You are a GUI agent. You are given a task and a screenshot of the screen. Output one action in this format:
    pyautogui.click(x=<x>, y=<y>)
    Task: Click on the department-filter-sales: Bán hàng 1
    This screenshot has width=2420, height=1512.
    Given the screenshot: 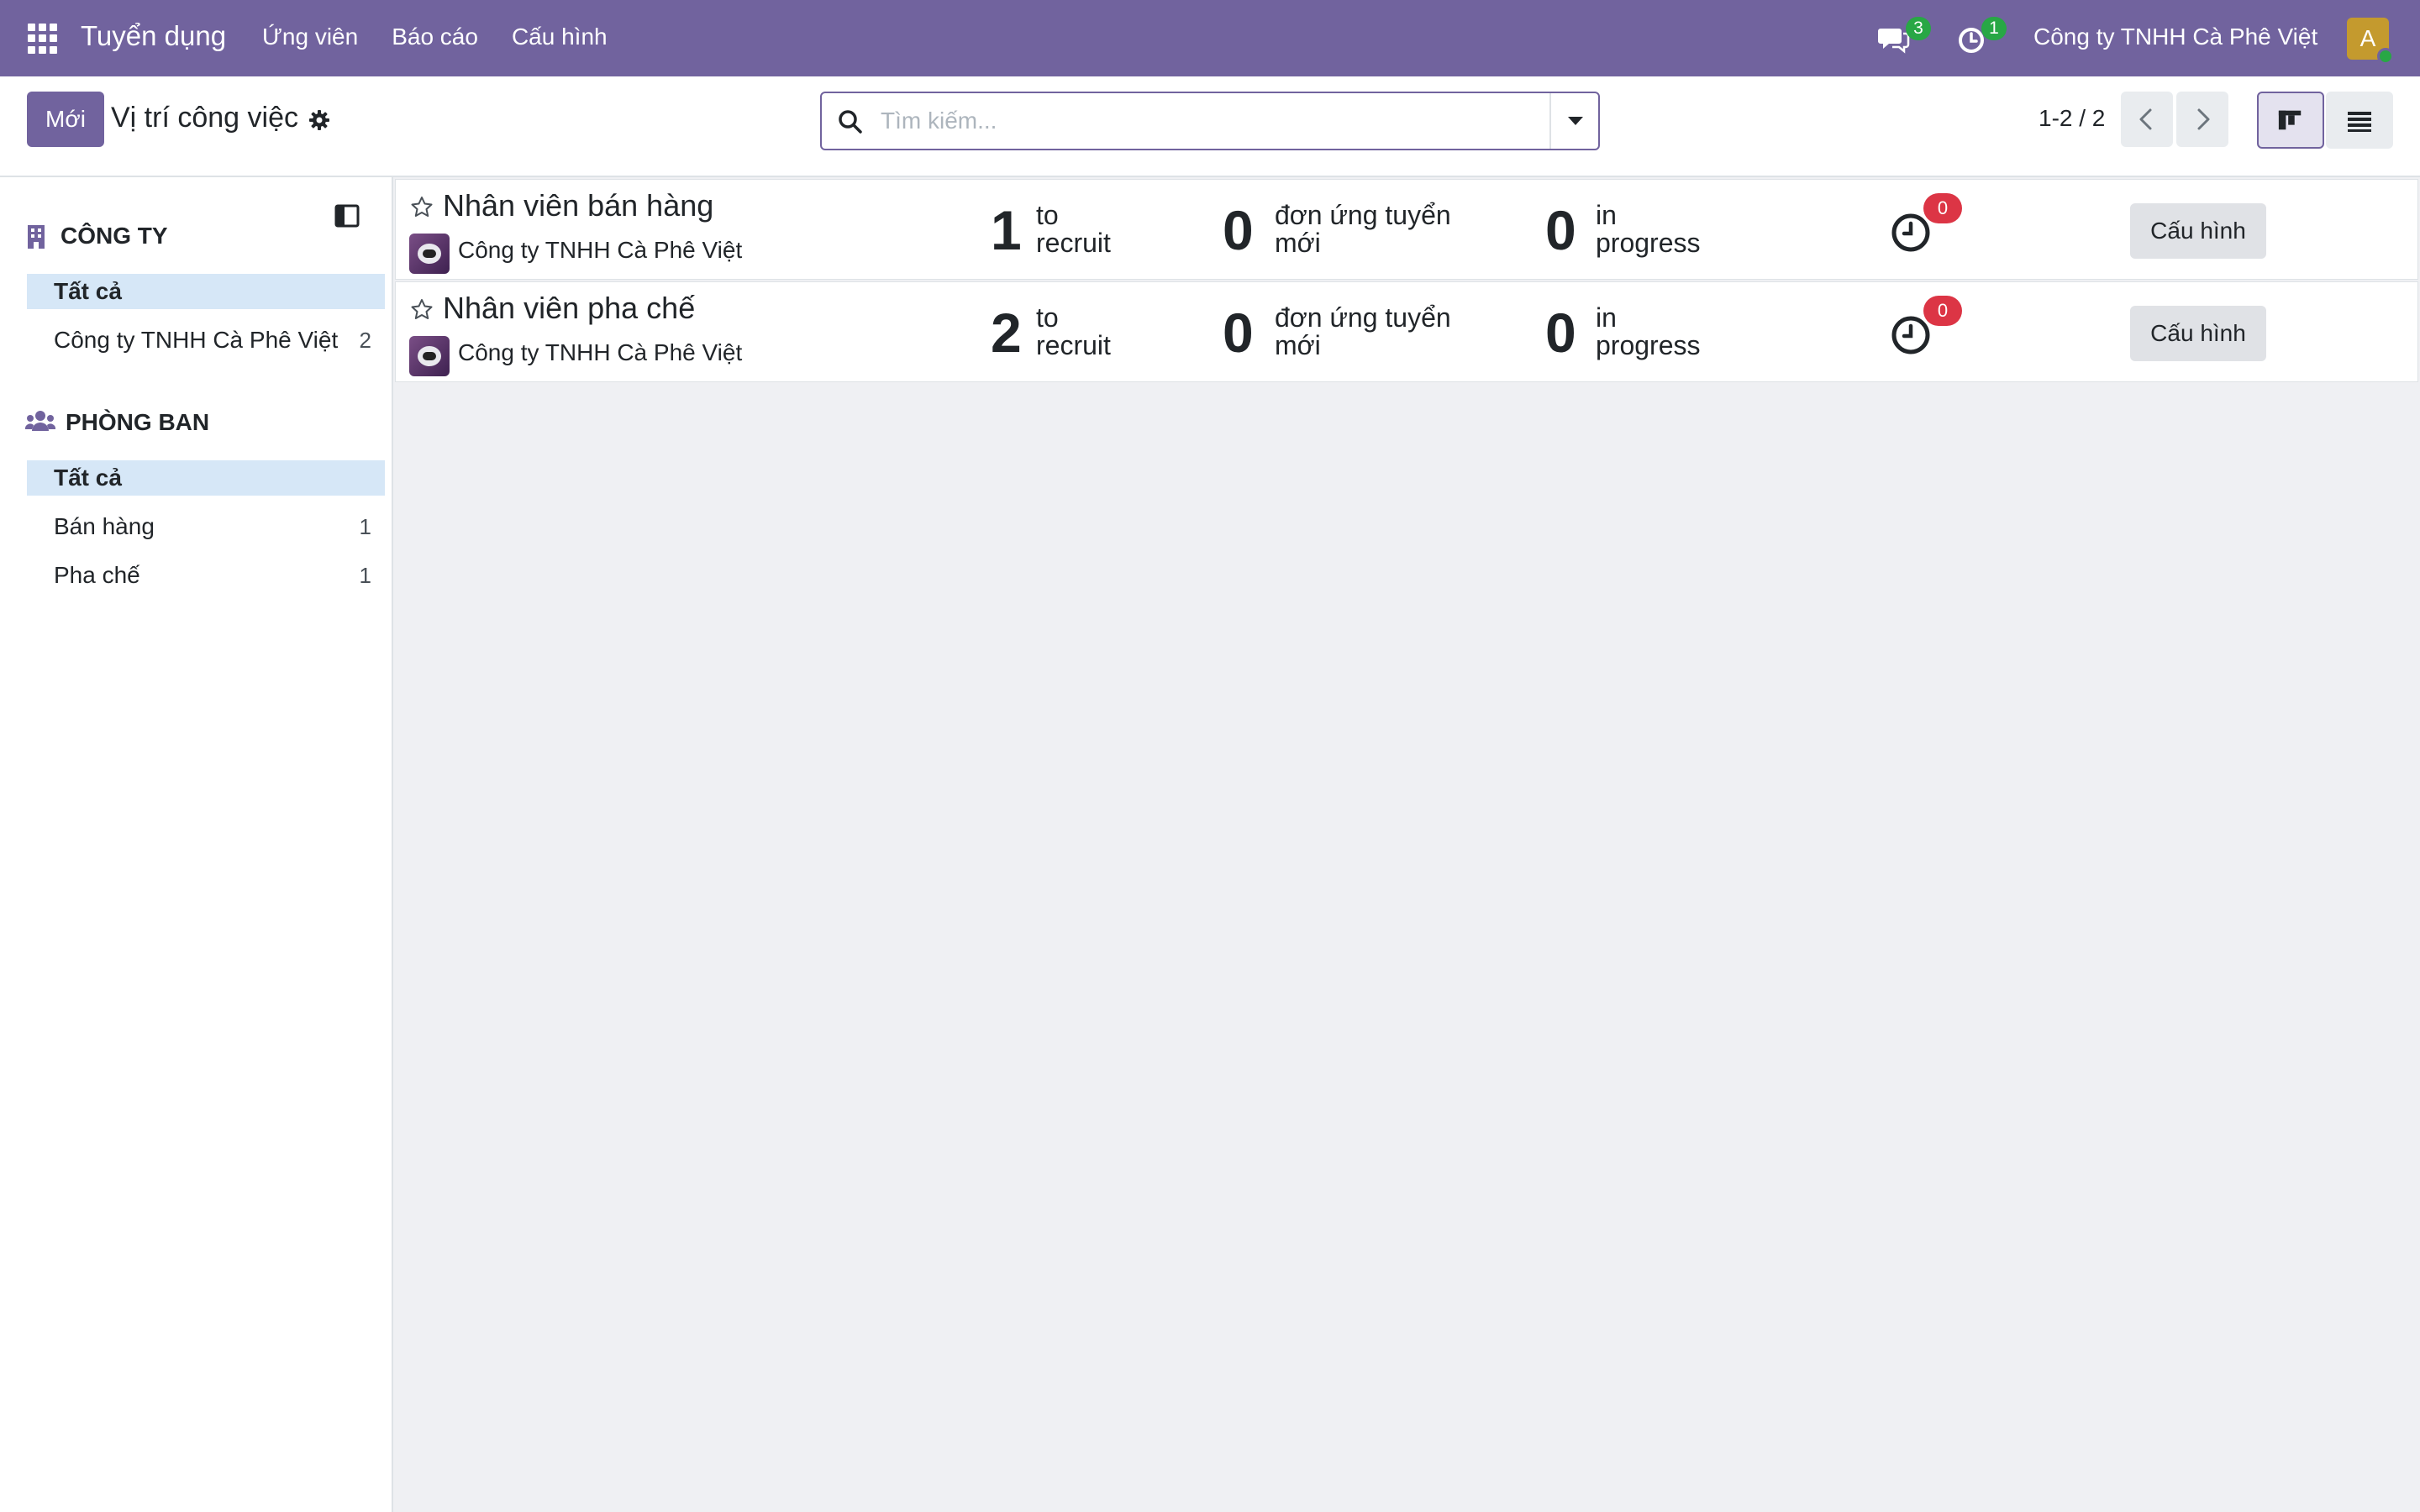 What is the action you would take?
    pyautogui.click(x=206, y=526)
    